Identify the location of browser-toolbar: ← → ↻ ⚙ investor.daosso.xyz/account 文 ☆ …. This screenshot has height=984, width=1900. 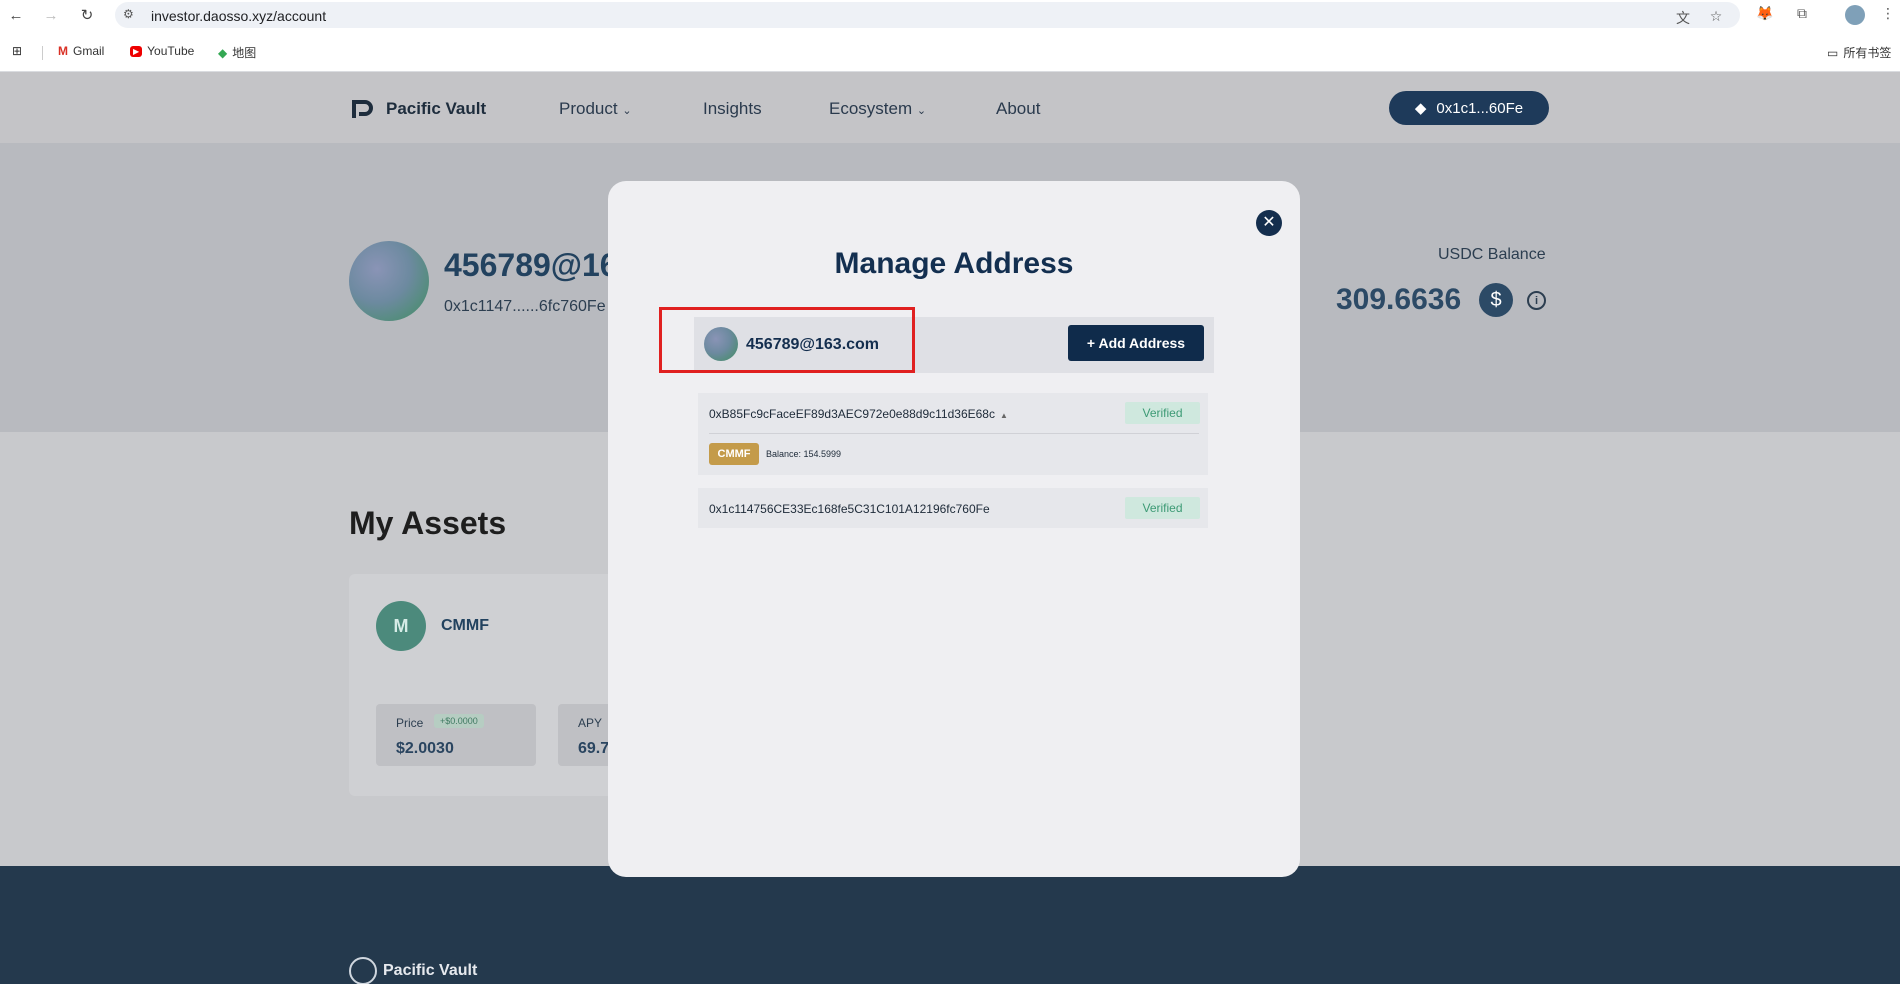
(950, 15).